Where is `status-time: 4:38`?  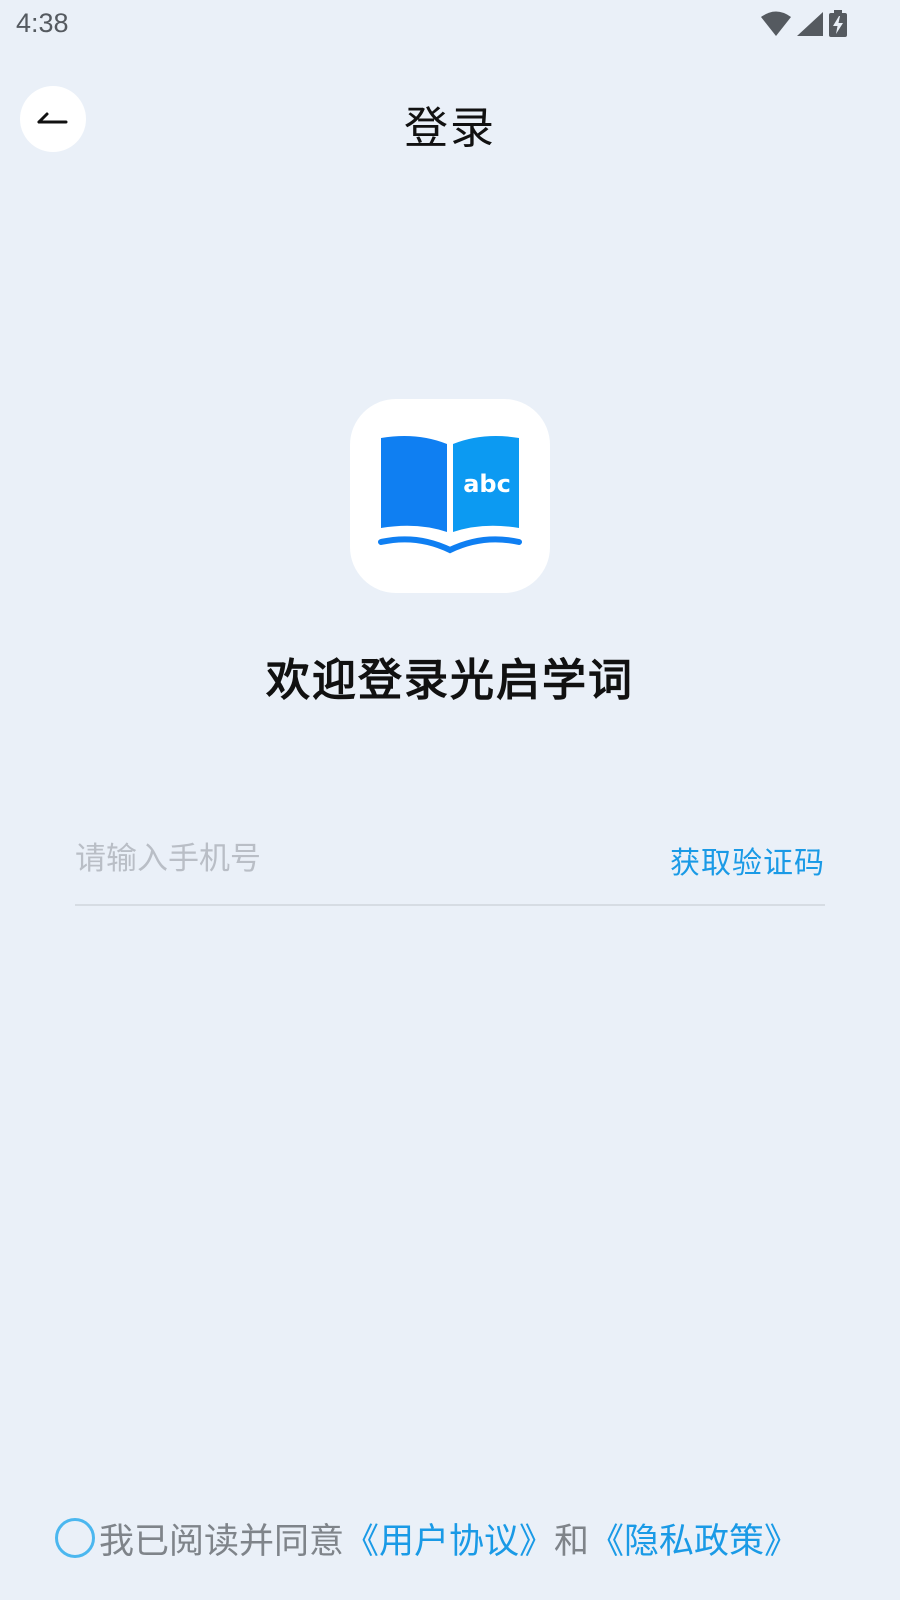
status-time: 4:38 is located at coordinates (42, 23).